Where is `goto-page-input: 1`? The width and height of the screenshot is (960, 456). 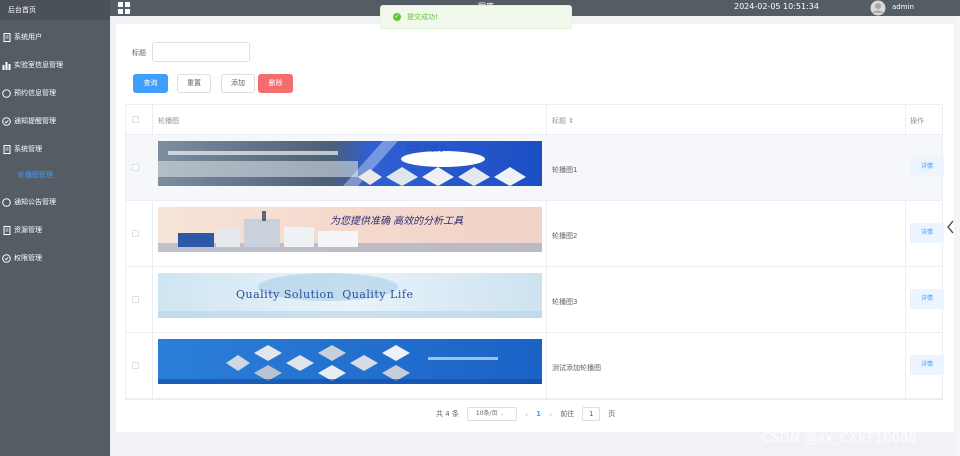 goto-page-input: 1 is located at coordinates (591, 414).